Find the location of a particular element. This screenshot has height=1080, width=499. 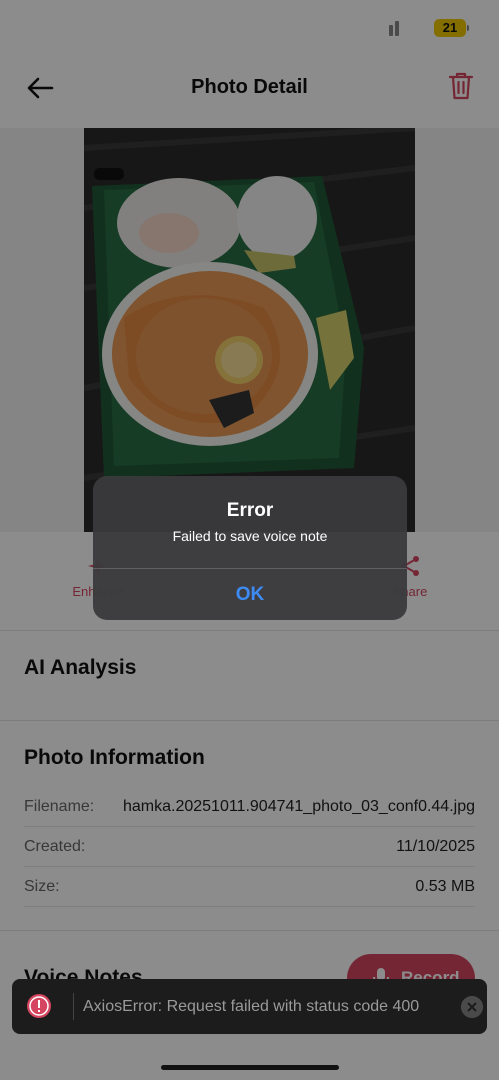

error-alert: Error Failed to save voice note OK is located at coordinates (250, 548).